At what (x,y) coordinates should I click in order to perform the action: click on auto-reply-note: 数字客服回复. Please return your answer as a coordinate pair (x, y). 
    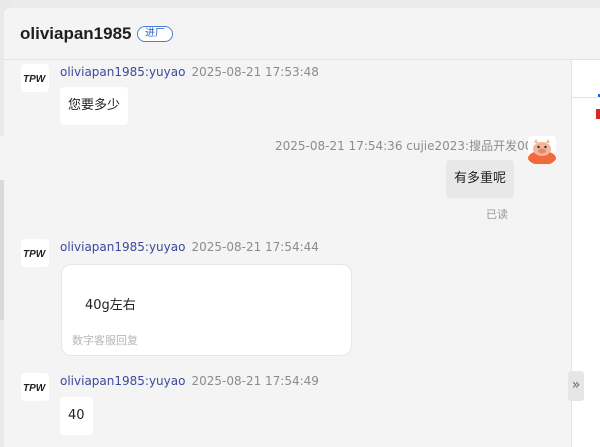
    Looking at the image, I should click on (105, 340).